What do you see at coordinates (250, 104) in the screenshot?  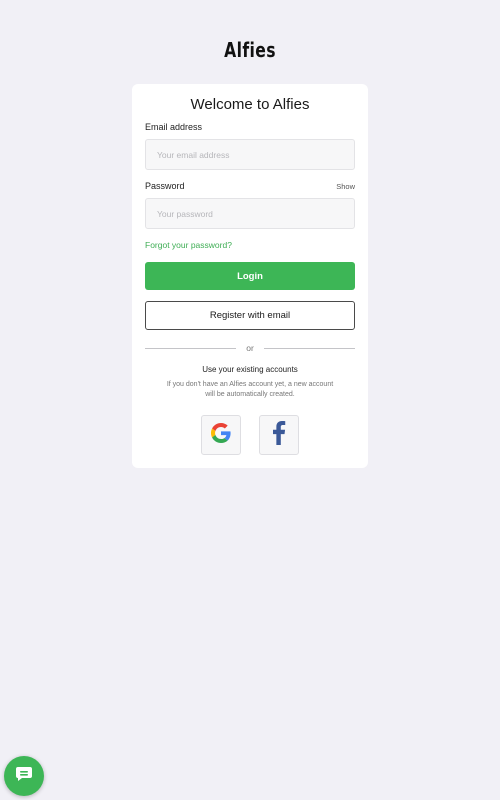 I see `card-title: Welcome to Alfies` at bounding box center [250, 104].